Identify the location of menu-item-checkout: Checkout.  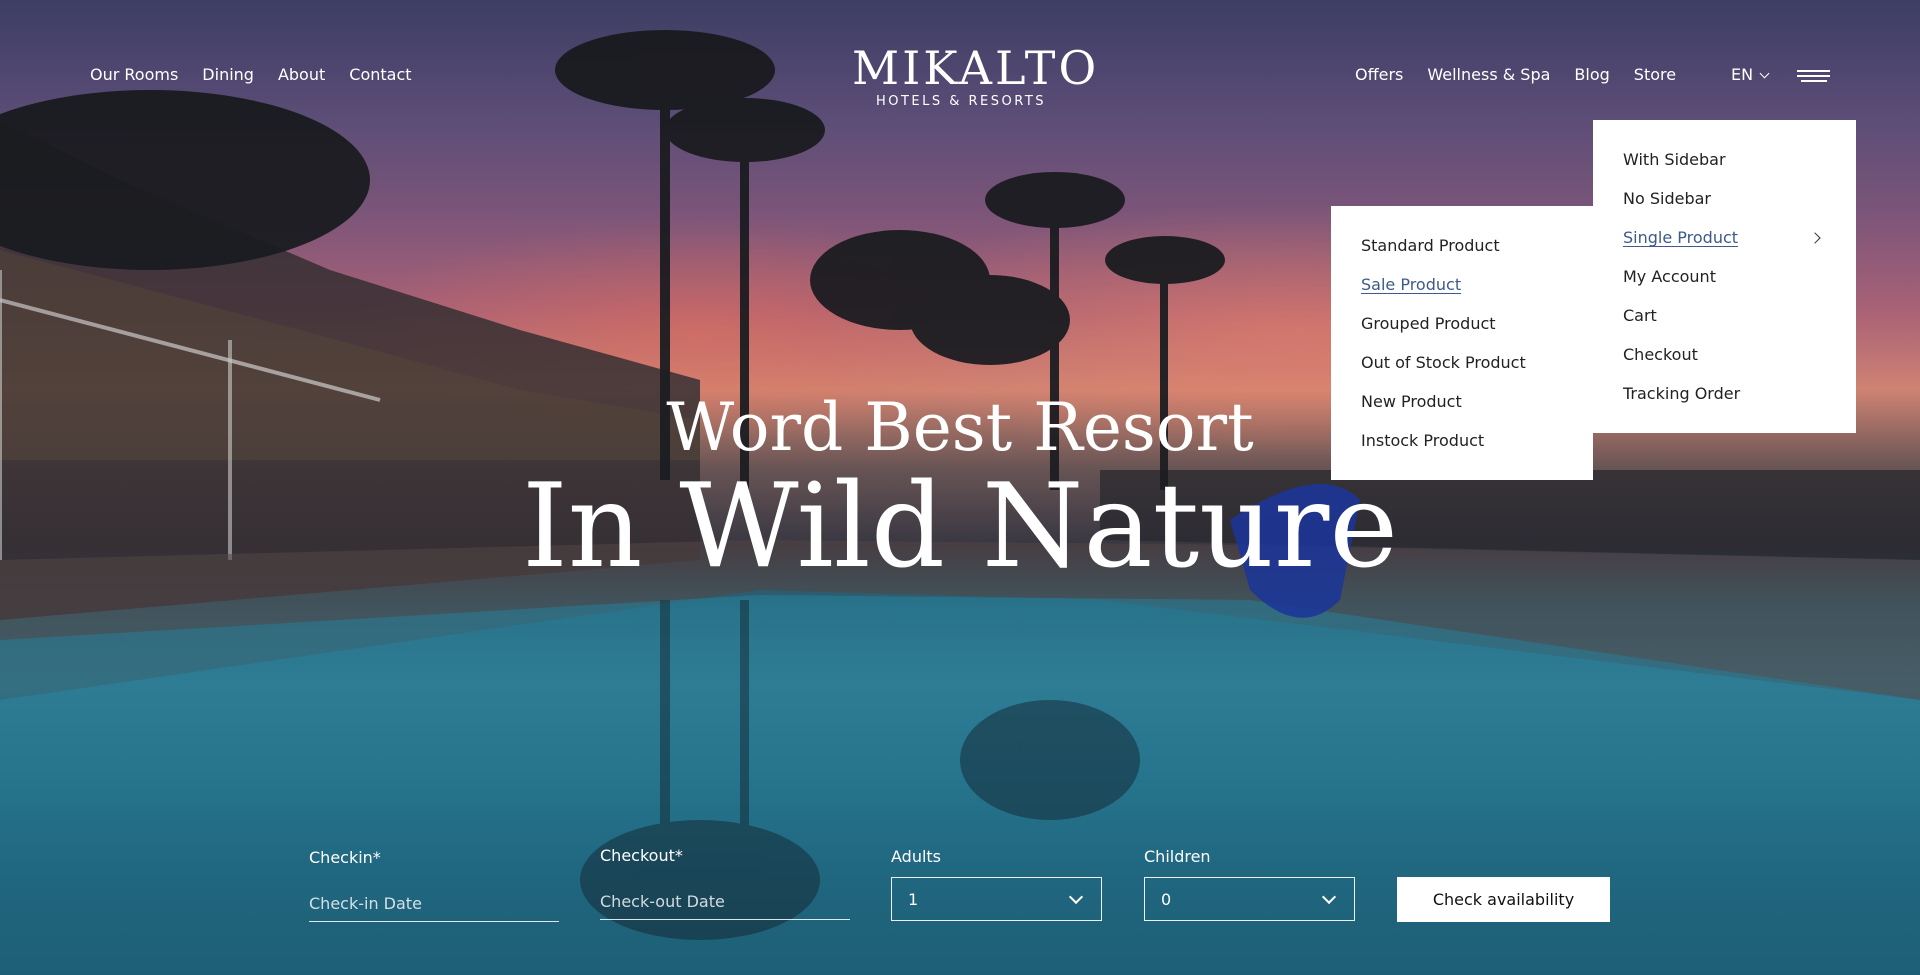
(1724, 361).